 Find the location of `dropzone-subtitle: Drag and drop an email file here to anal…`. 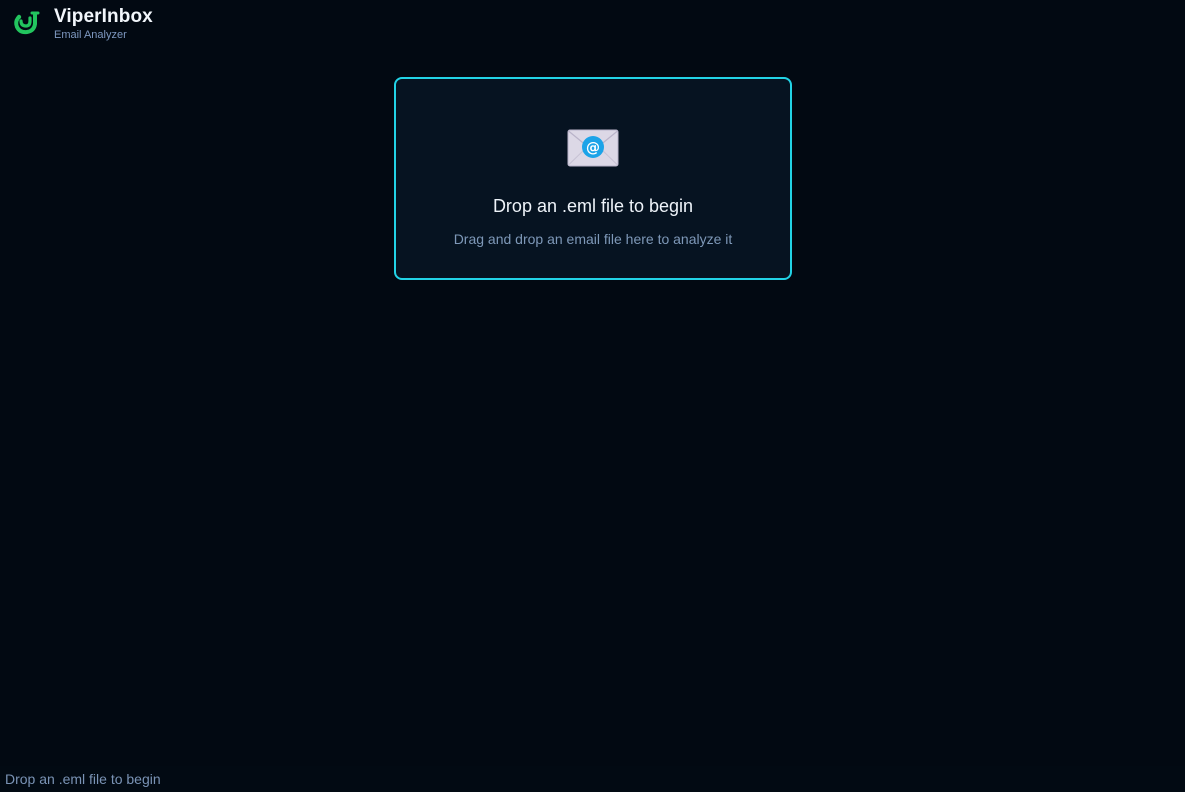

dropzone-subtitle: Drag and drop an email file here to anal… is located at coordinates (593, 239).